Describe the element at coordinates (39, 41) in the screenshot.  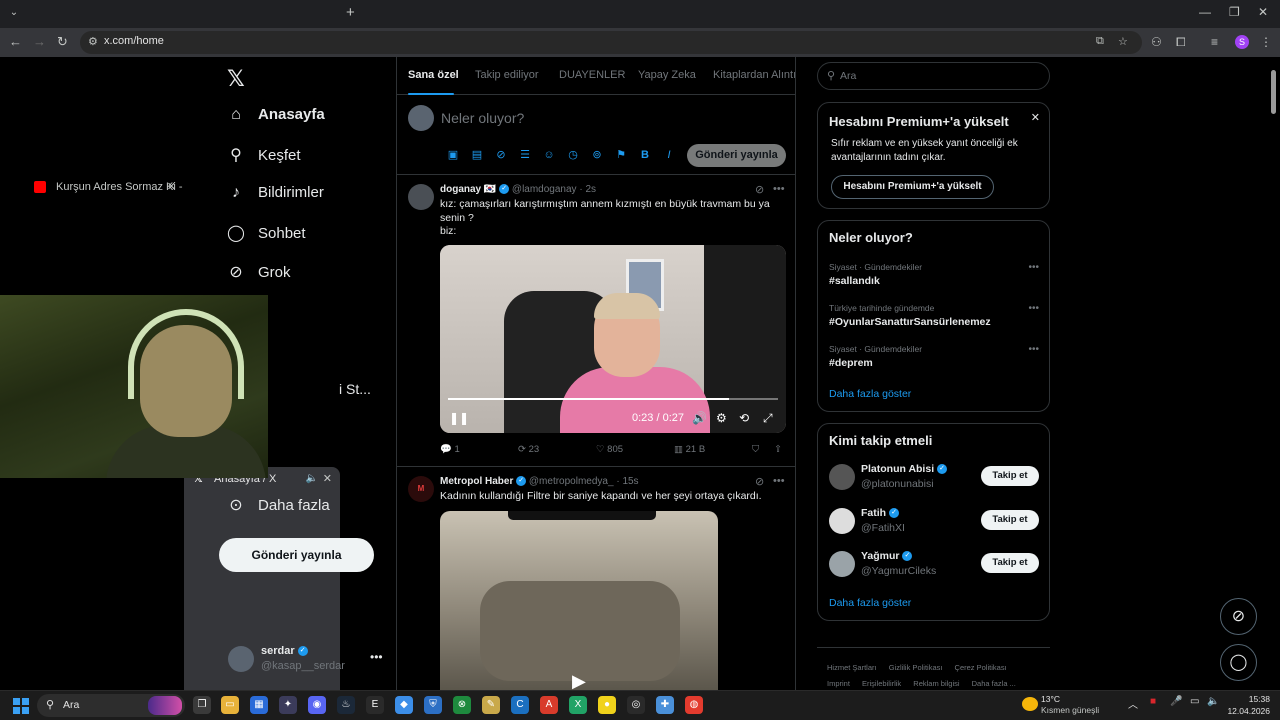
I see `forward-button: →` at that location.